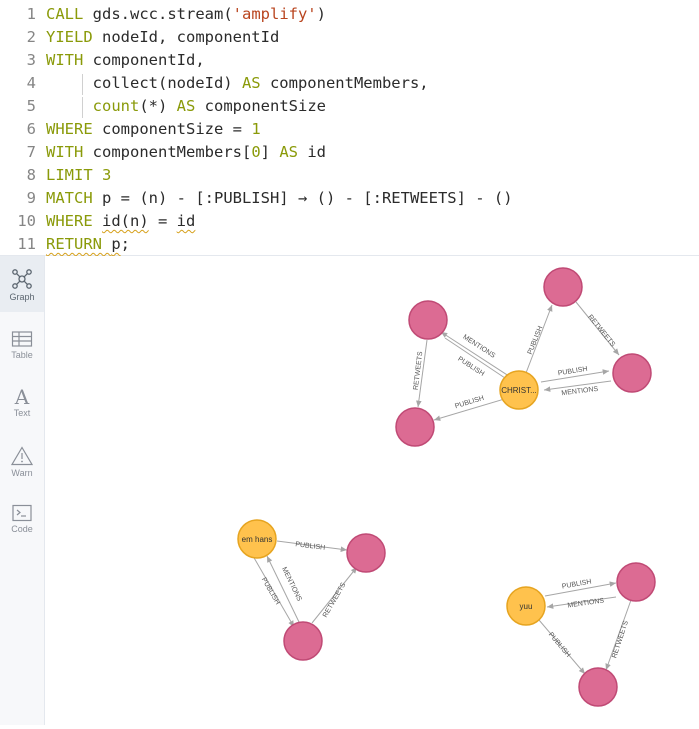 This screenshot has width=699, height=729. What do you see at coordinates (22, 284) in the screenshot?
I see `tab-graph: Graph` at bounding box center [22, 284].